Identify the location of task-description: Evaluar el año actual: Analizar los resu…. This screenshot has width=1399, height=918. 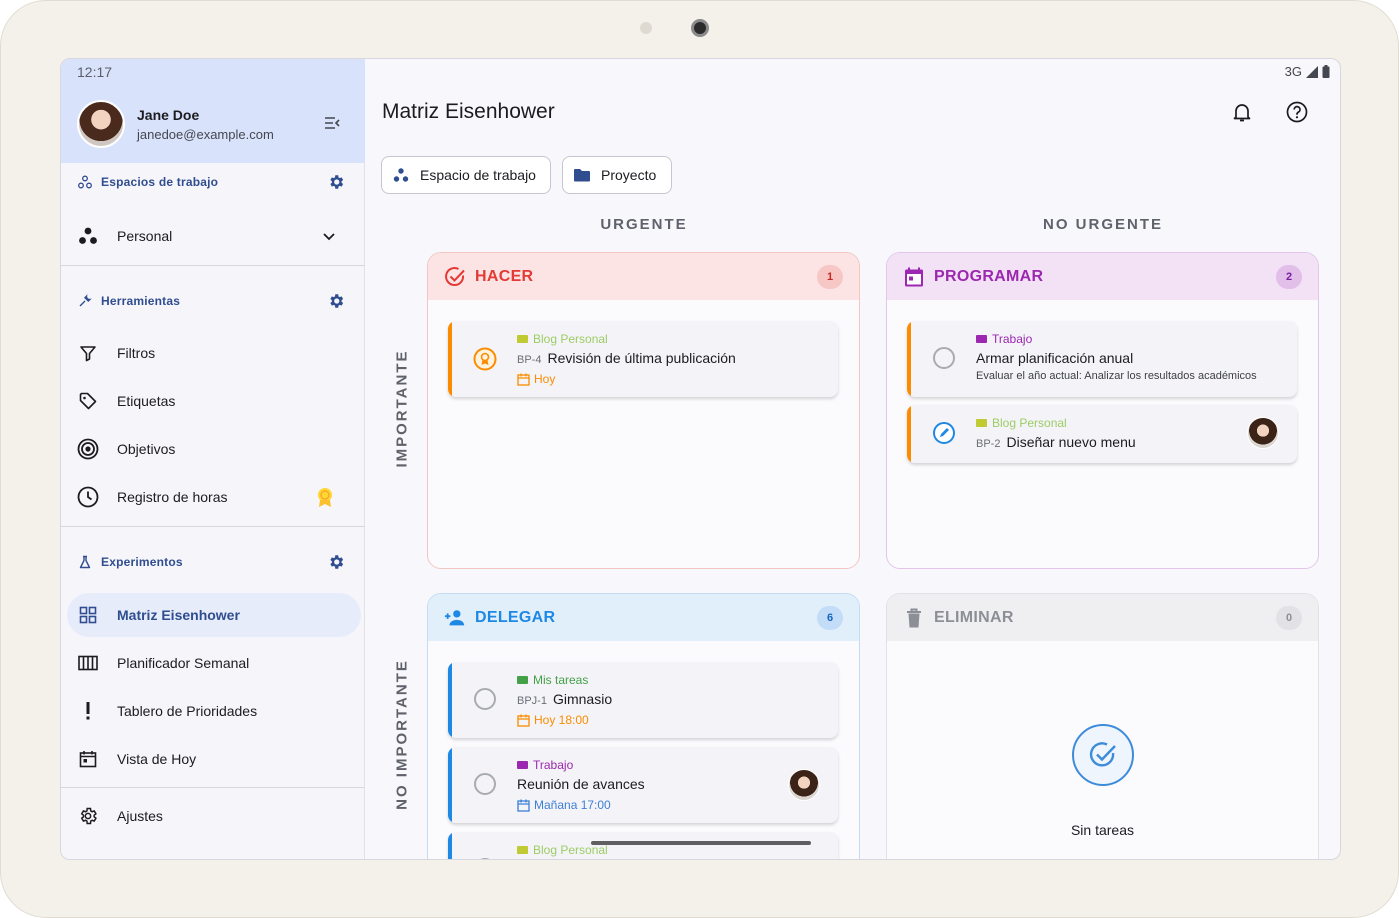
(1116, 376).